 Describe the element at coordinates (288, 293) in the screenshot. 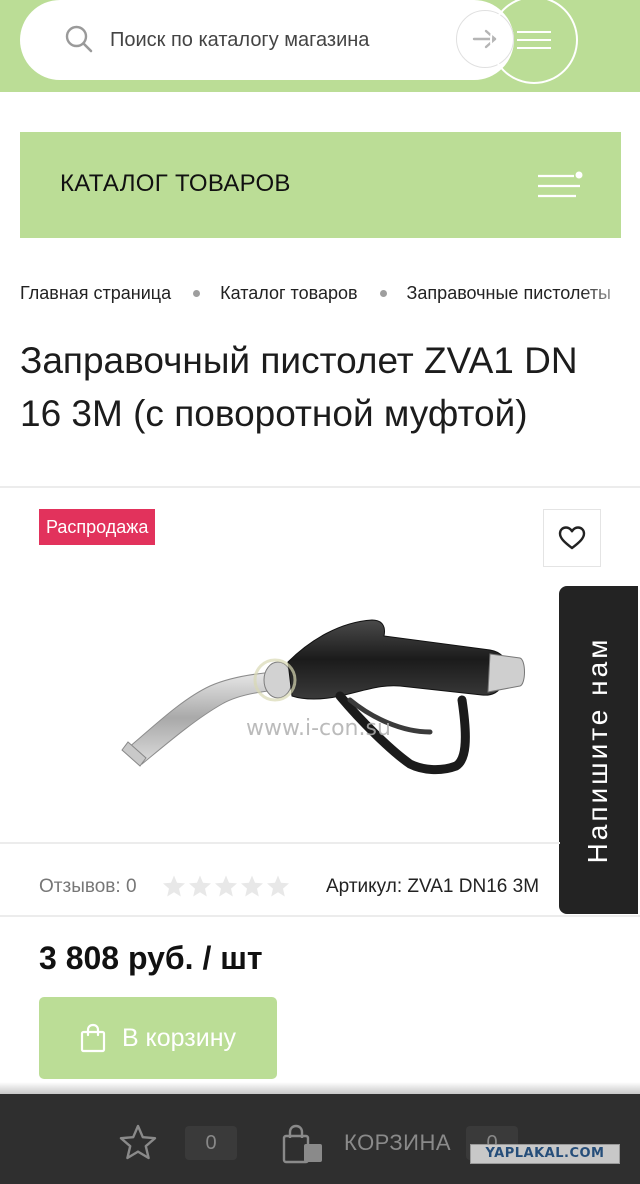

I see `breadcrumb-catalog-link: Каталог товаров` at that location.